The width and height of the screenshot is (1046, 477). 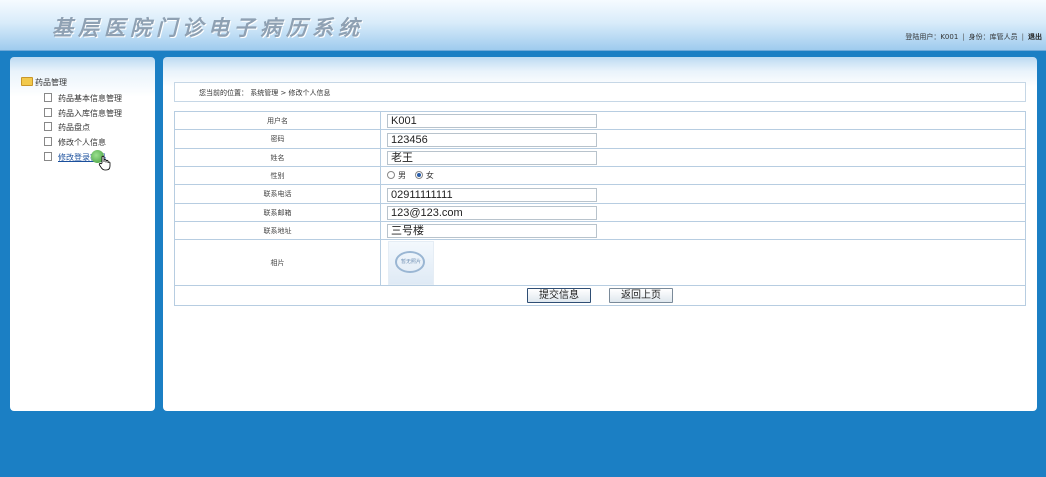 What do you see at coordinates (1035, 37) in the screenshot?
I see `logout-link: 退出` at bounding box center [1035, 37].